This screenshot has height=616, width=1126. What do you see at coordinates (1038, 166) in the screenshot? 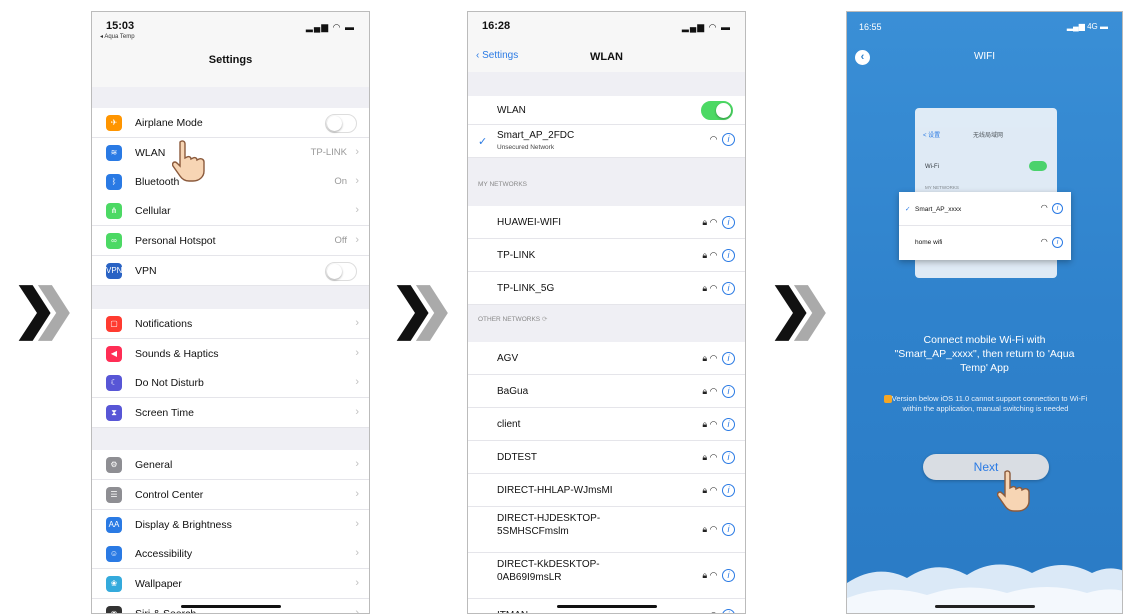
I see `mini-toggle` at bounding box center [1038, 166].